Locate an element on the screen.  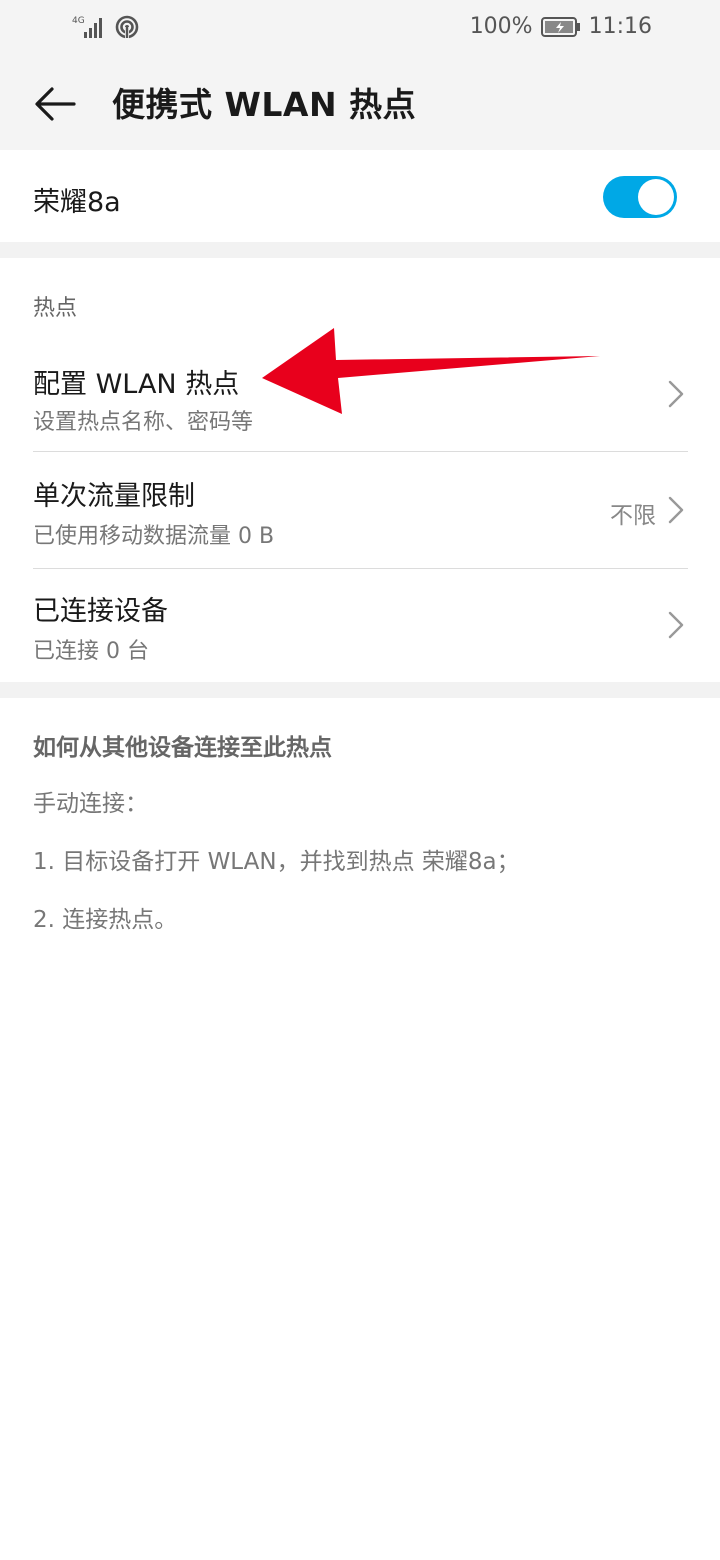
back-button is located at coordinates (56, 104).